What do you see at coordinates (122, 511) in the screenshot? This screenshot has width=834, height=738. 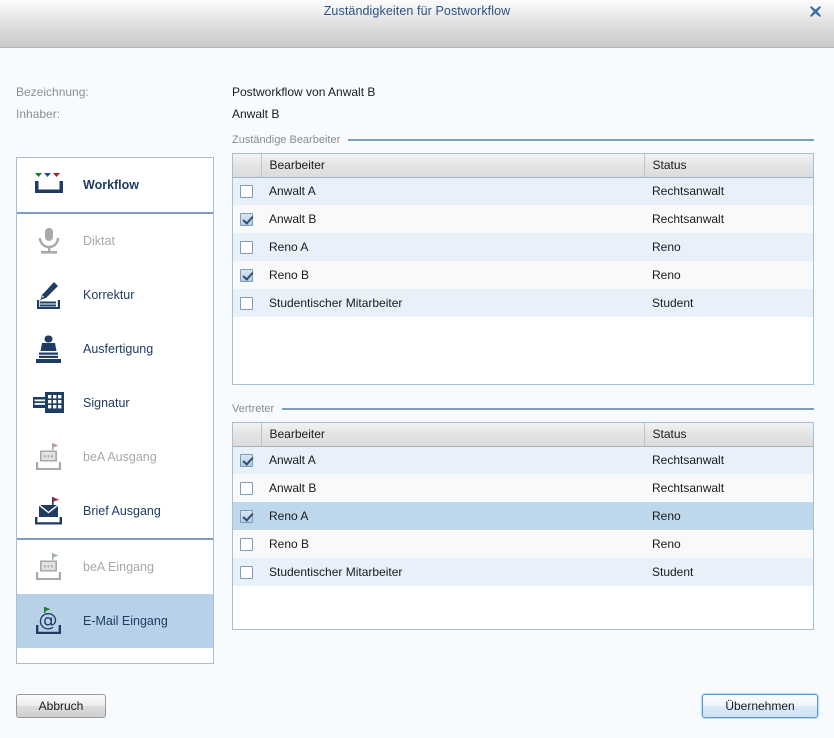 I see `sidebar-item-label: Brief Ausgang` at bounding box center [122, 511].